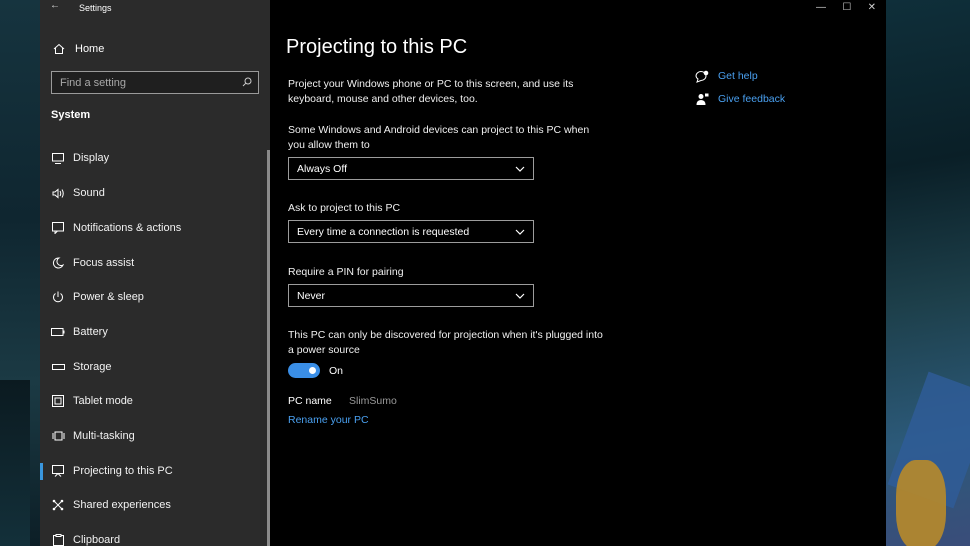 This screenshot has width=970, height=546. I want to click on sidebar-item-storage: Storage, so click(153, 367).